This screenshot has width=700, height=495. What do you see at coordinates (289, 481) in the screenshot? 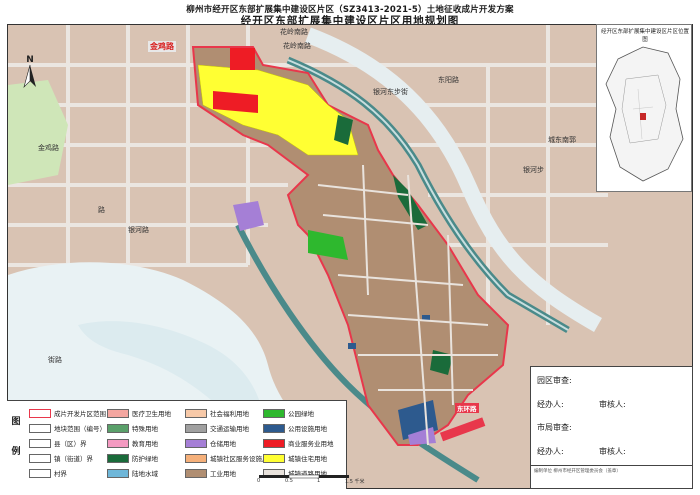
I see `scale-tick-1: 0.5` at bounding box center [289, 481].